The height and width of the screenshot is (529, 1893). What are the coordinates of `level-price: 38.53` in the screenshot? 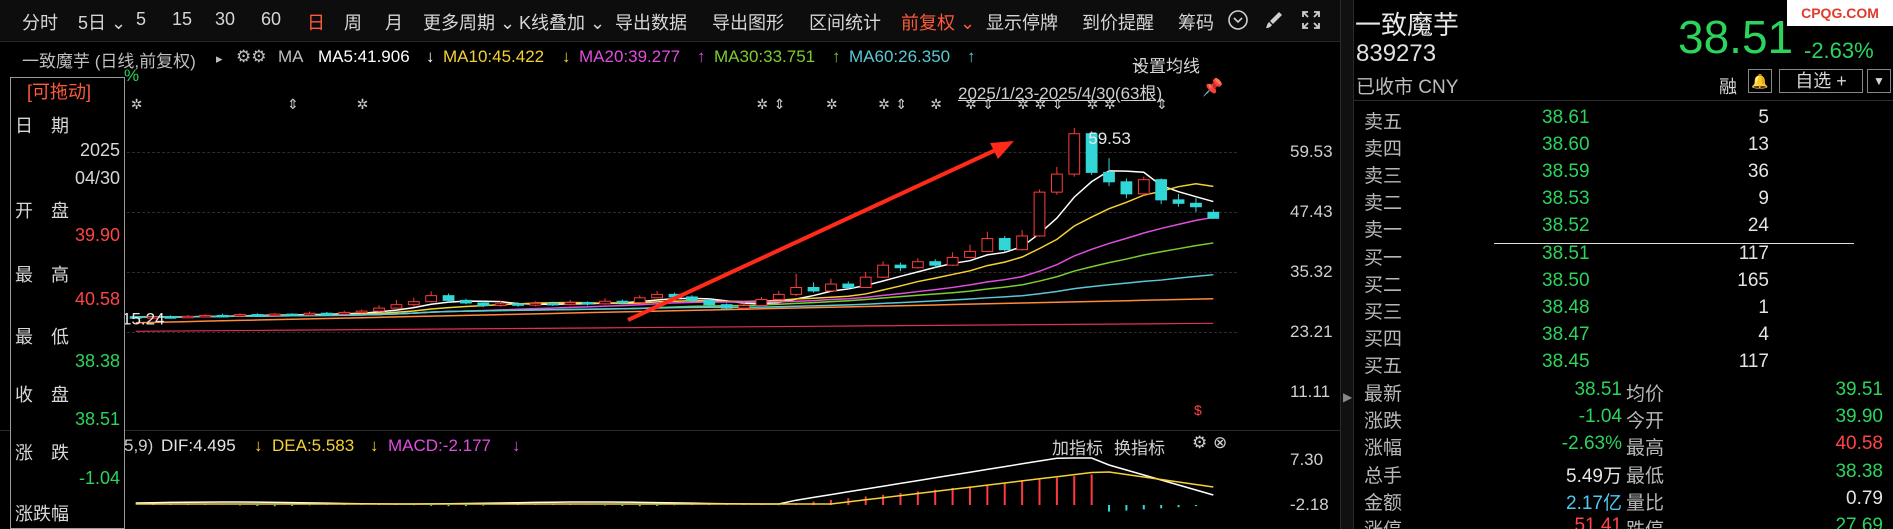 It's located at (1566, 199).